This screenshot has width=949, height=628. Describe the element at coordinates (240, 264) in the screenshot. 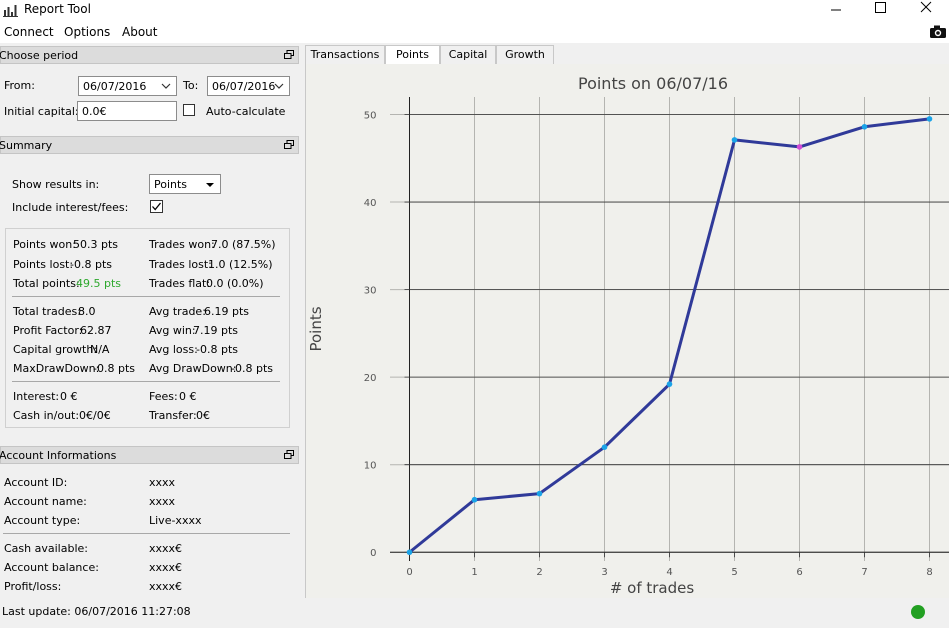

I see `trades-lost-value: 1.0 (12.5%)` at that location.